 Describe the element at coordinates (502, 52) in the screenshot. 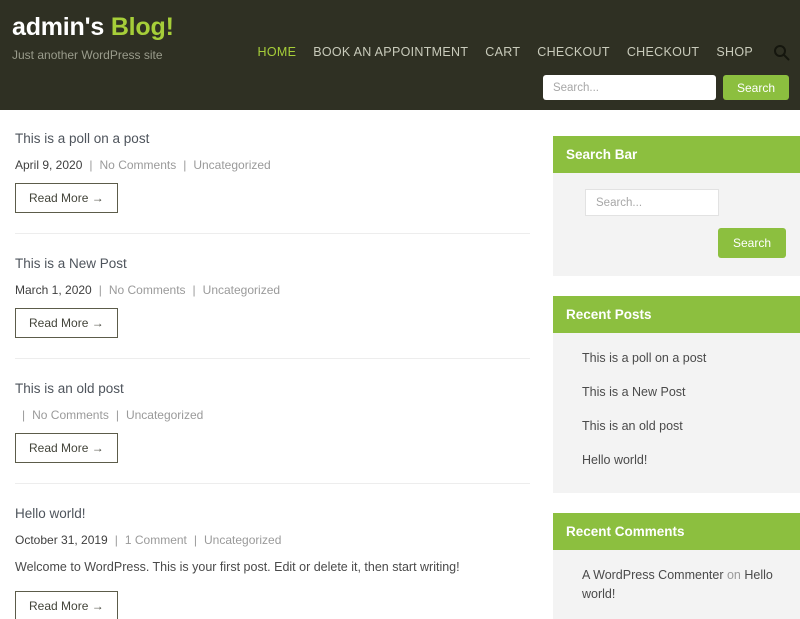

I see `nav-item-cart: CART` at that location.